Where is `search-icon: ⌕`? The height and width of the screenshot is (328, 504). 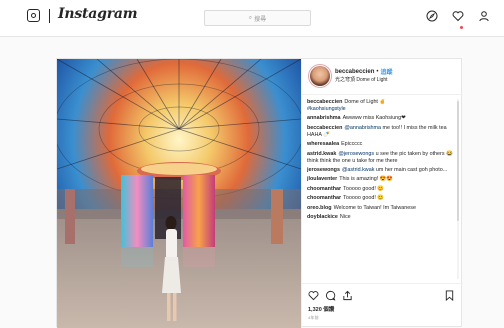 search-icon: ⌕ is located at coordinates (250, 17).